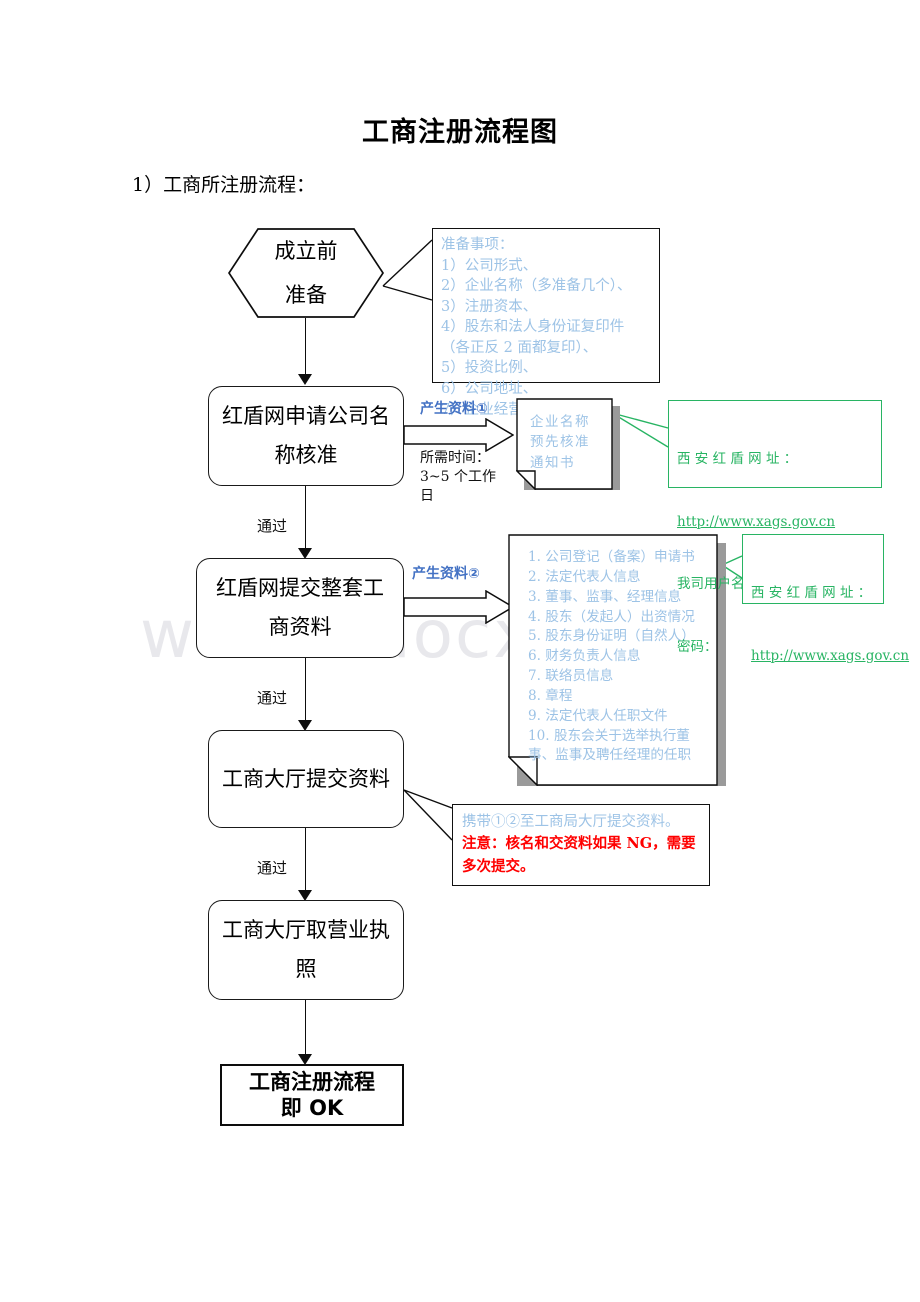 The image size is (920, 1302). What do you see at coordinates (571, 822) in the screenshot?
I see `note-blue-text: 携带①②至工商局大厅提交资料。` at bounding box center [571, 822].